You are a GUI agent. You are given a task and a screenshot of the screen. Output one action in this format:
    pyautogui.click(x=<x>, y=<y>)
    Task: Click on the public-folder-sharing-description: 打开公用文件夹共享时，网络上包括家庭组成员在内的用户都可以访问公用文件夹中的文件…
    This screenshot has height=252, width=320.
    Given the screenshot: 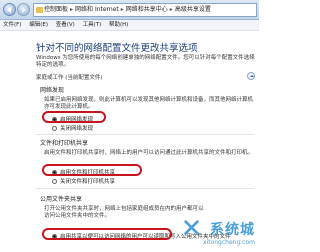 What is the action you would take?
    pyautogui.click(x=124, y=212)
    